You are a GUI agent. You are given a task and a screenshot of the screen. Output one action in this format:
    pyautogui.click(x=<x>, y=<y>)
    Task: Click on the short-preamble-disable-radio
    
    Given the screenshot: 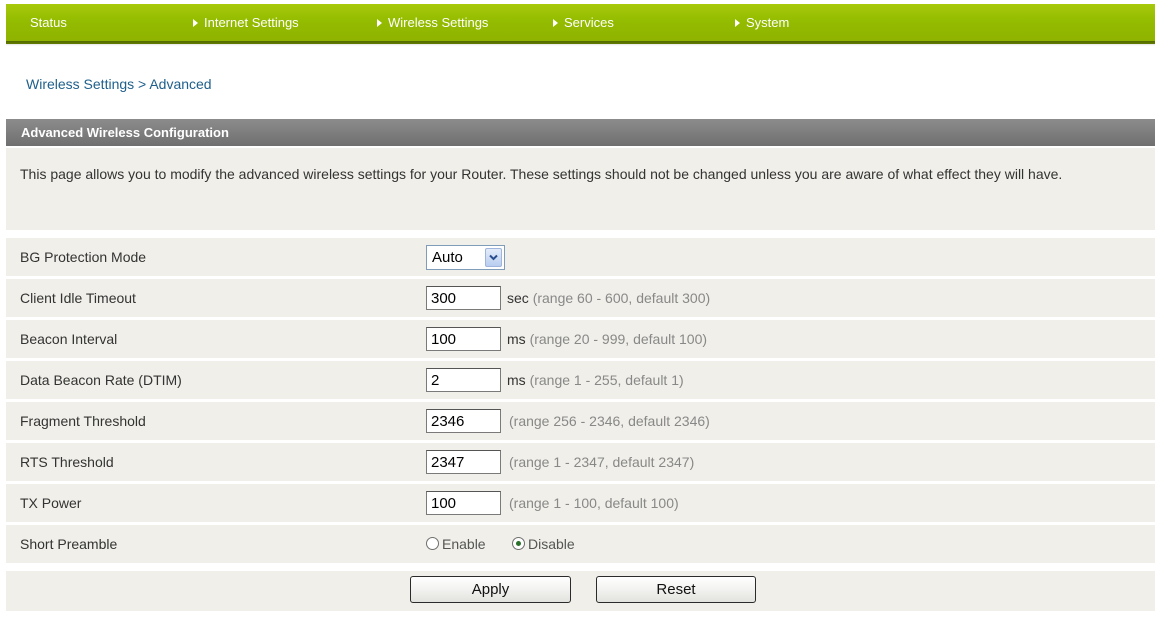 What is the action you would take?
    pyautogui.click(x=518, y=543)
    